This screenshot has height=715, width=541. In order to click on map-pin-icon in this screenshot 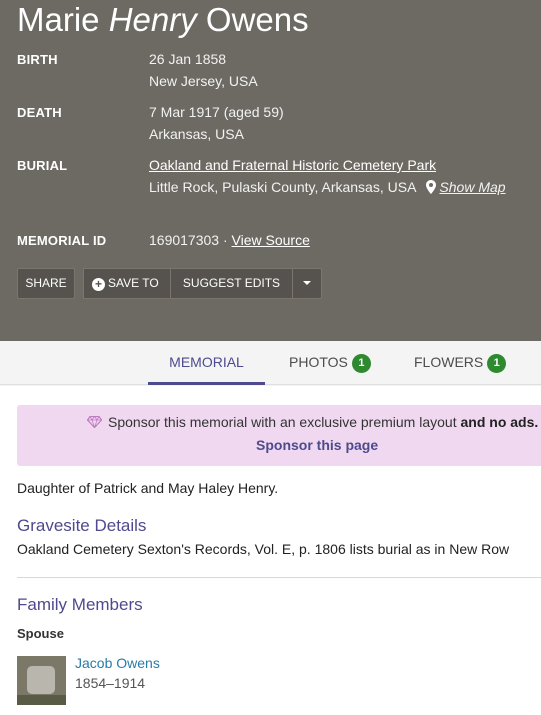, I will do `click(430, 187)`.